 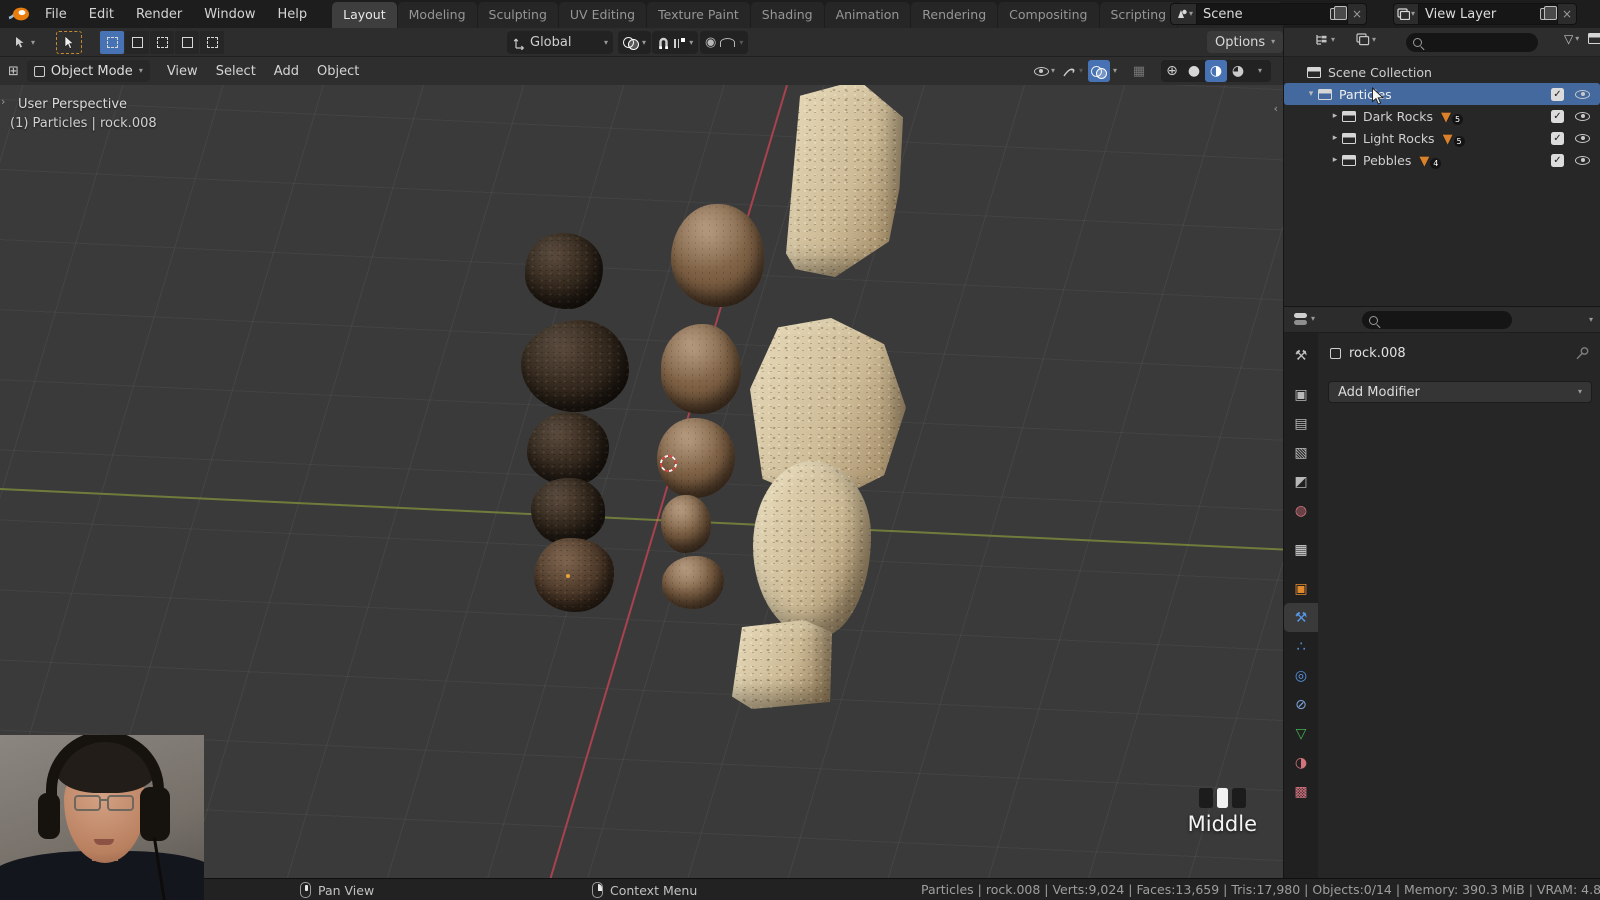 I want to click on scene-browse-button: ▾, so click(x=1183, y=14).